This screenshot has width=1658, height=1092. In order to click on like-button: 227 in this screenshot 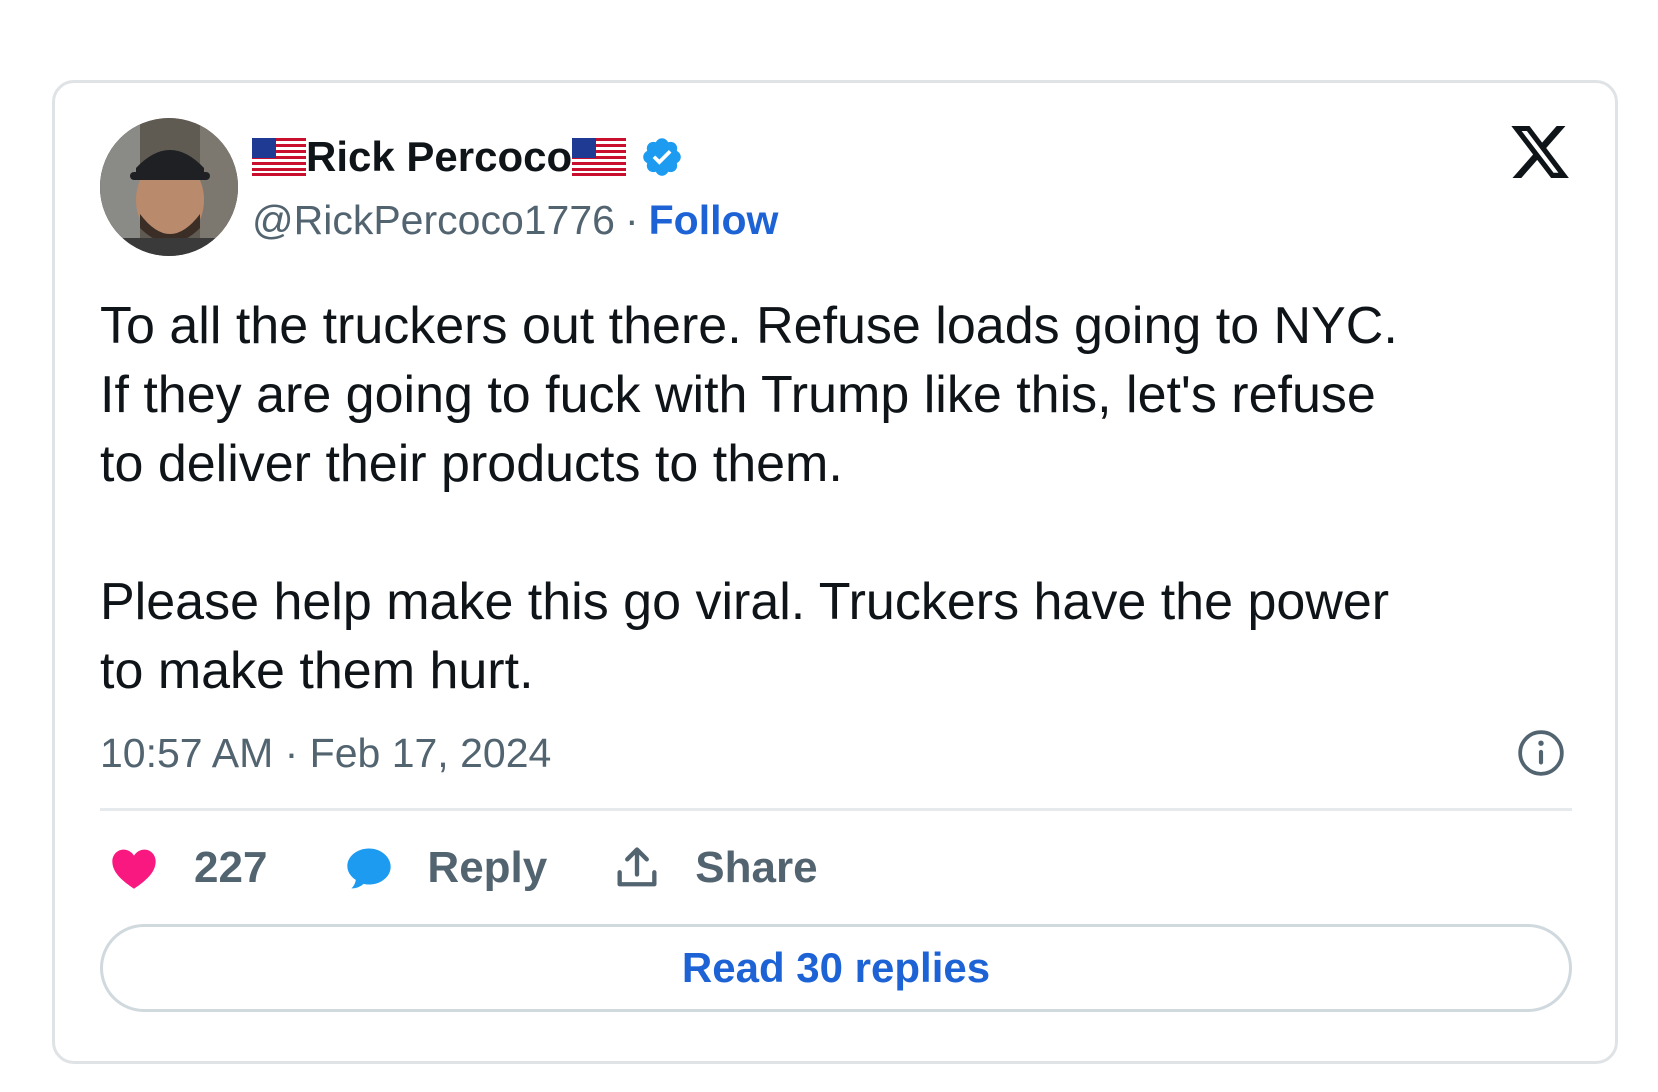, I will do `click(187, 868)`.